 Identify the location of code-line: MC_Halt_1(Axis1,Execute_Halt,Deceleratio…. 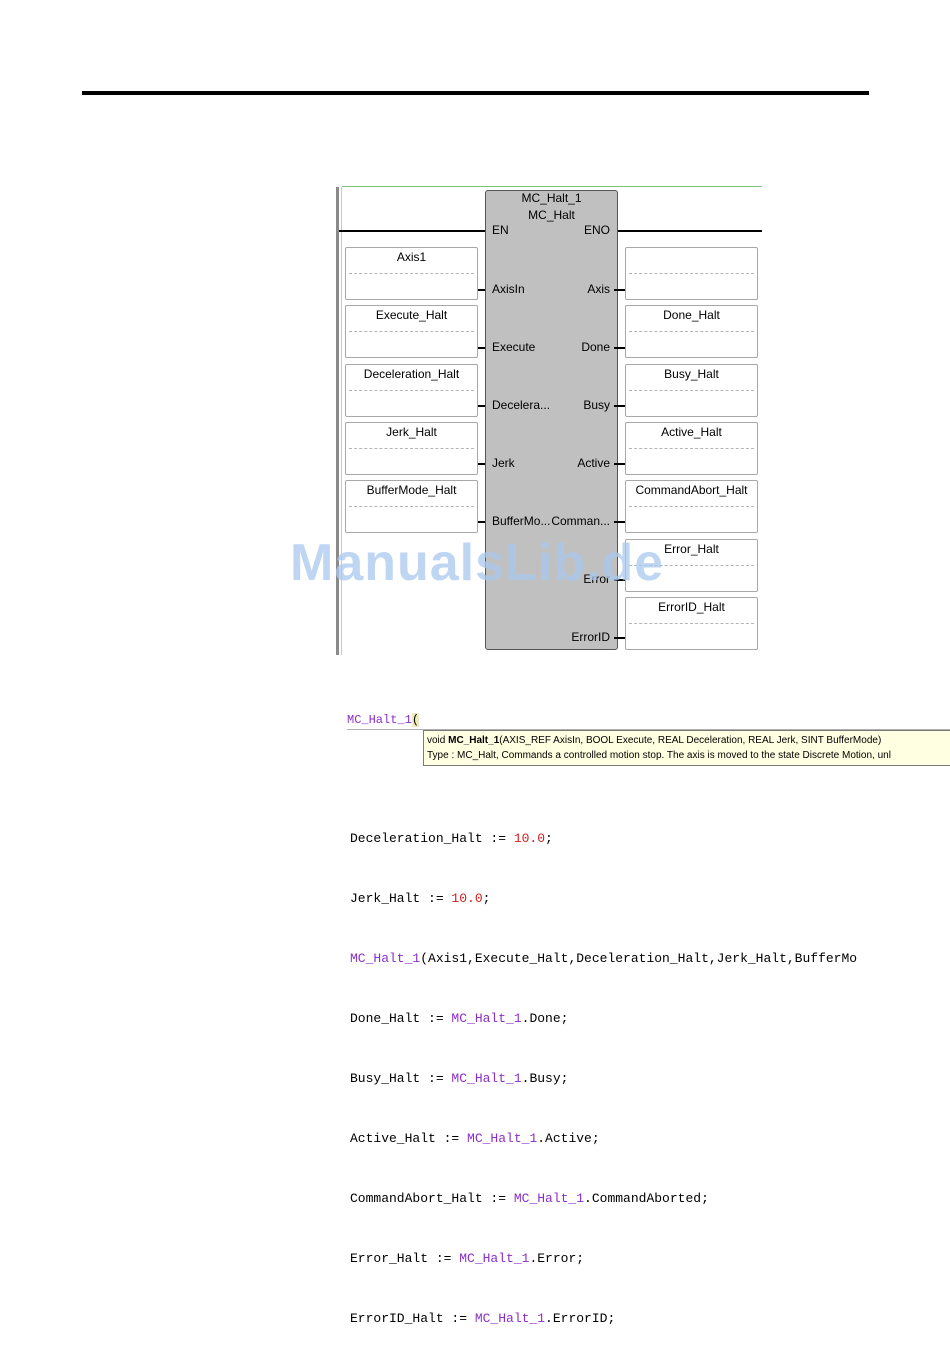
(604, 958).